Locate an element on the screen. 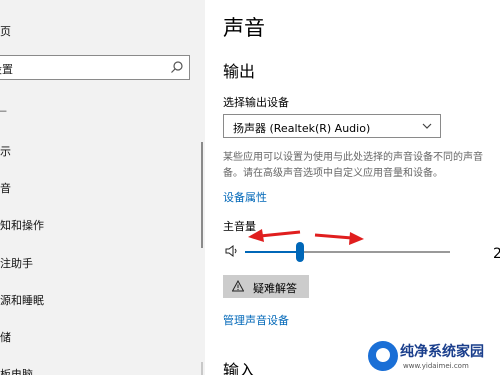  watermark-logo-inner is located at coordinates (383, 355).